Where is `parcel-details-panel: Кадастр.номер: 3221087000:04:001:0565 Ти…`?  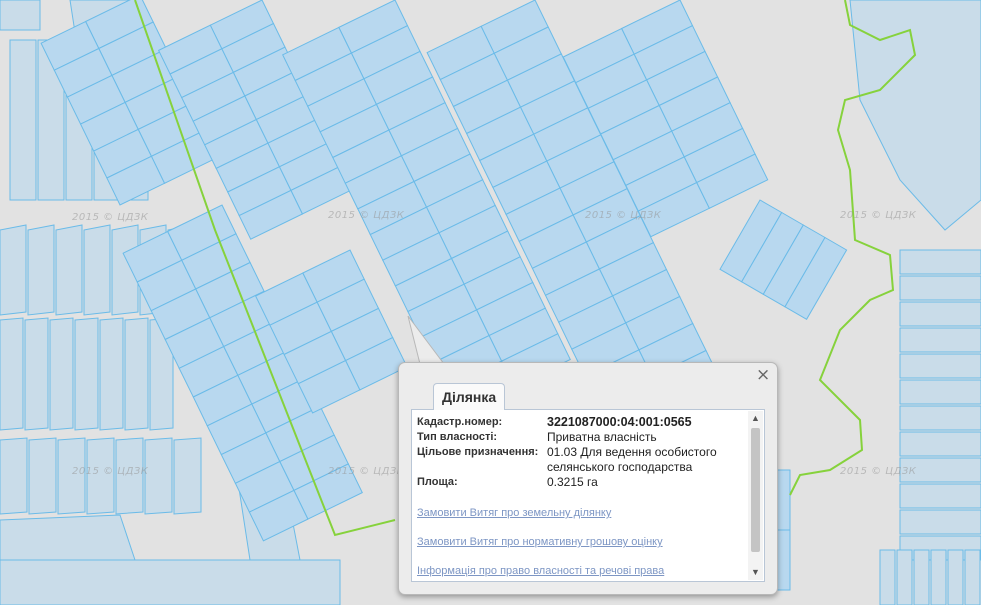 parcel-details-panel: Кадастр.номер: 3221087000:04:001:0565 Ти… is located at coordinates (588, 495).